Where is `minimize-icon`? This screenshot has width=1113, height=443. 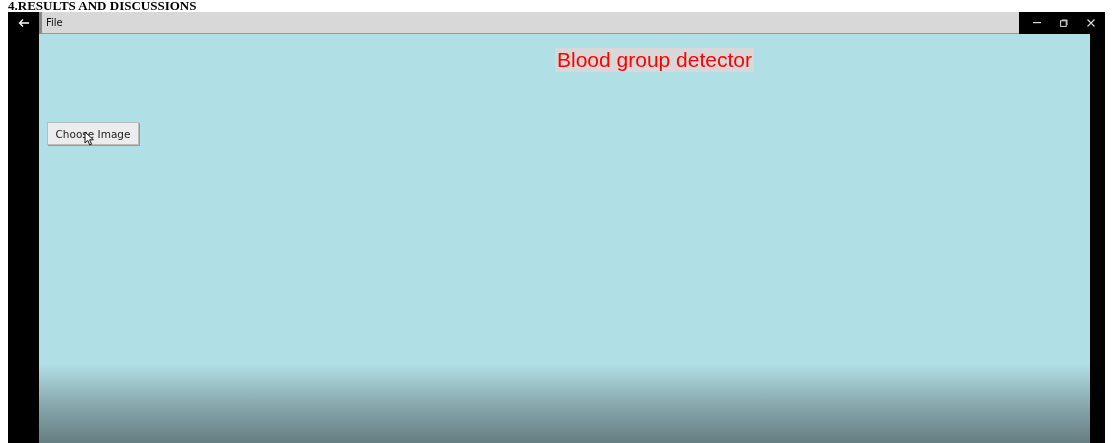
minimize-icon is located at coordinates (1036, 23).